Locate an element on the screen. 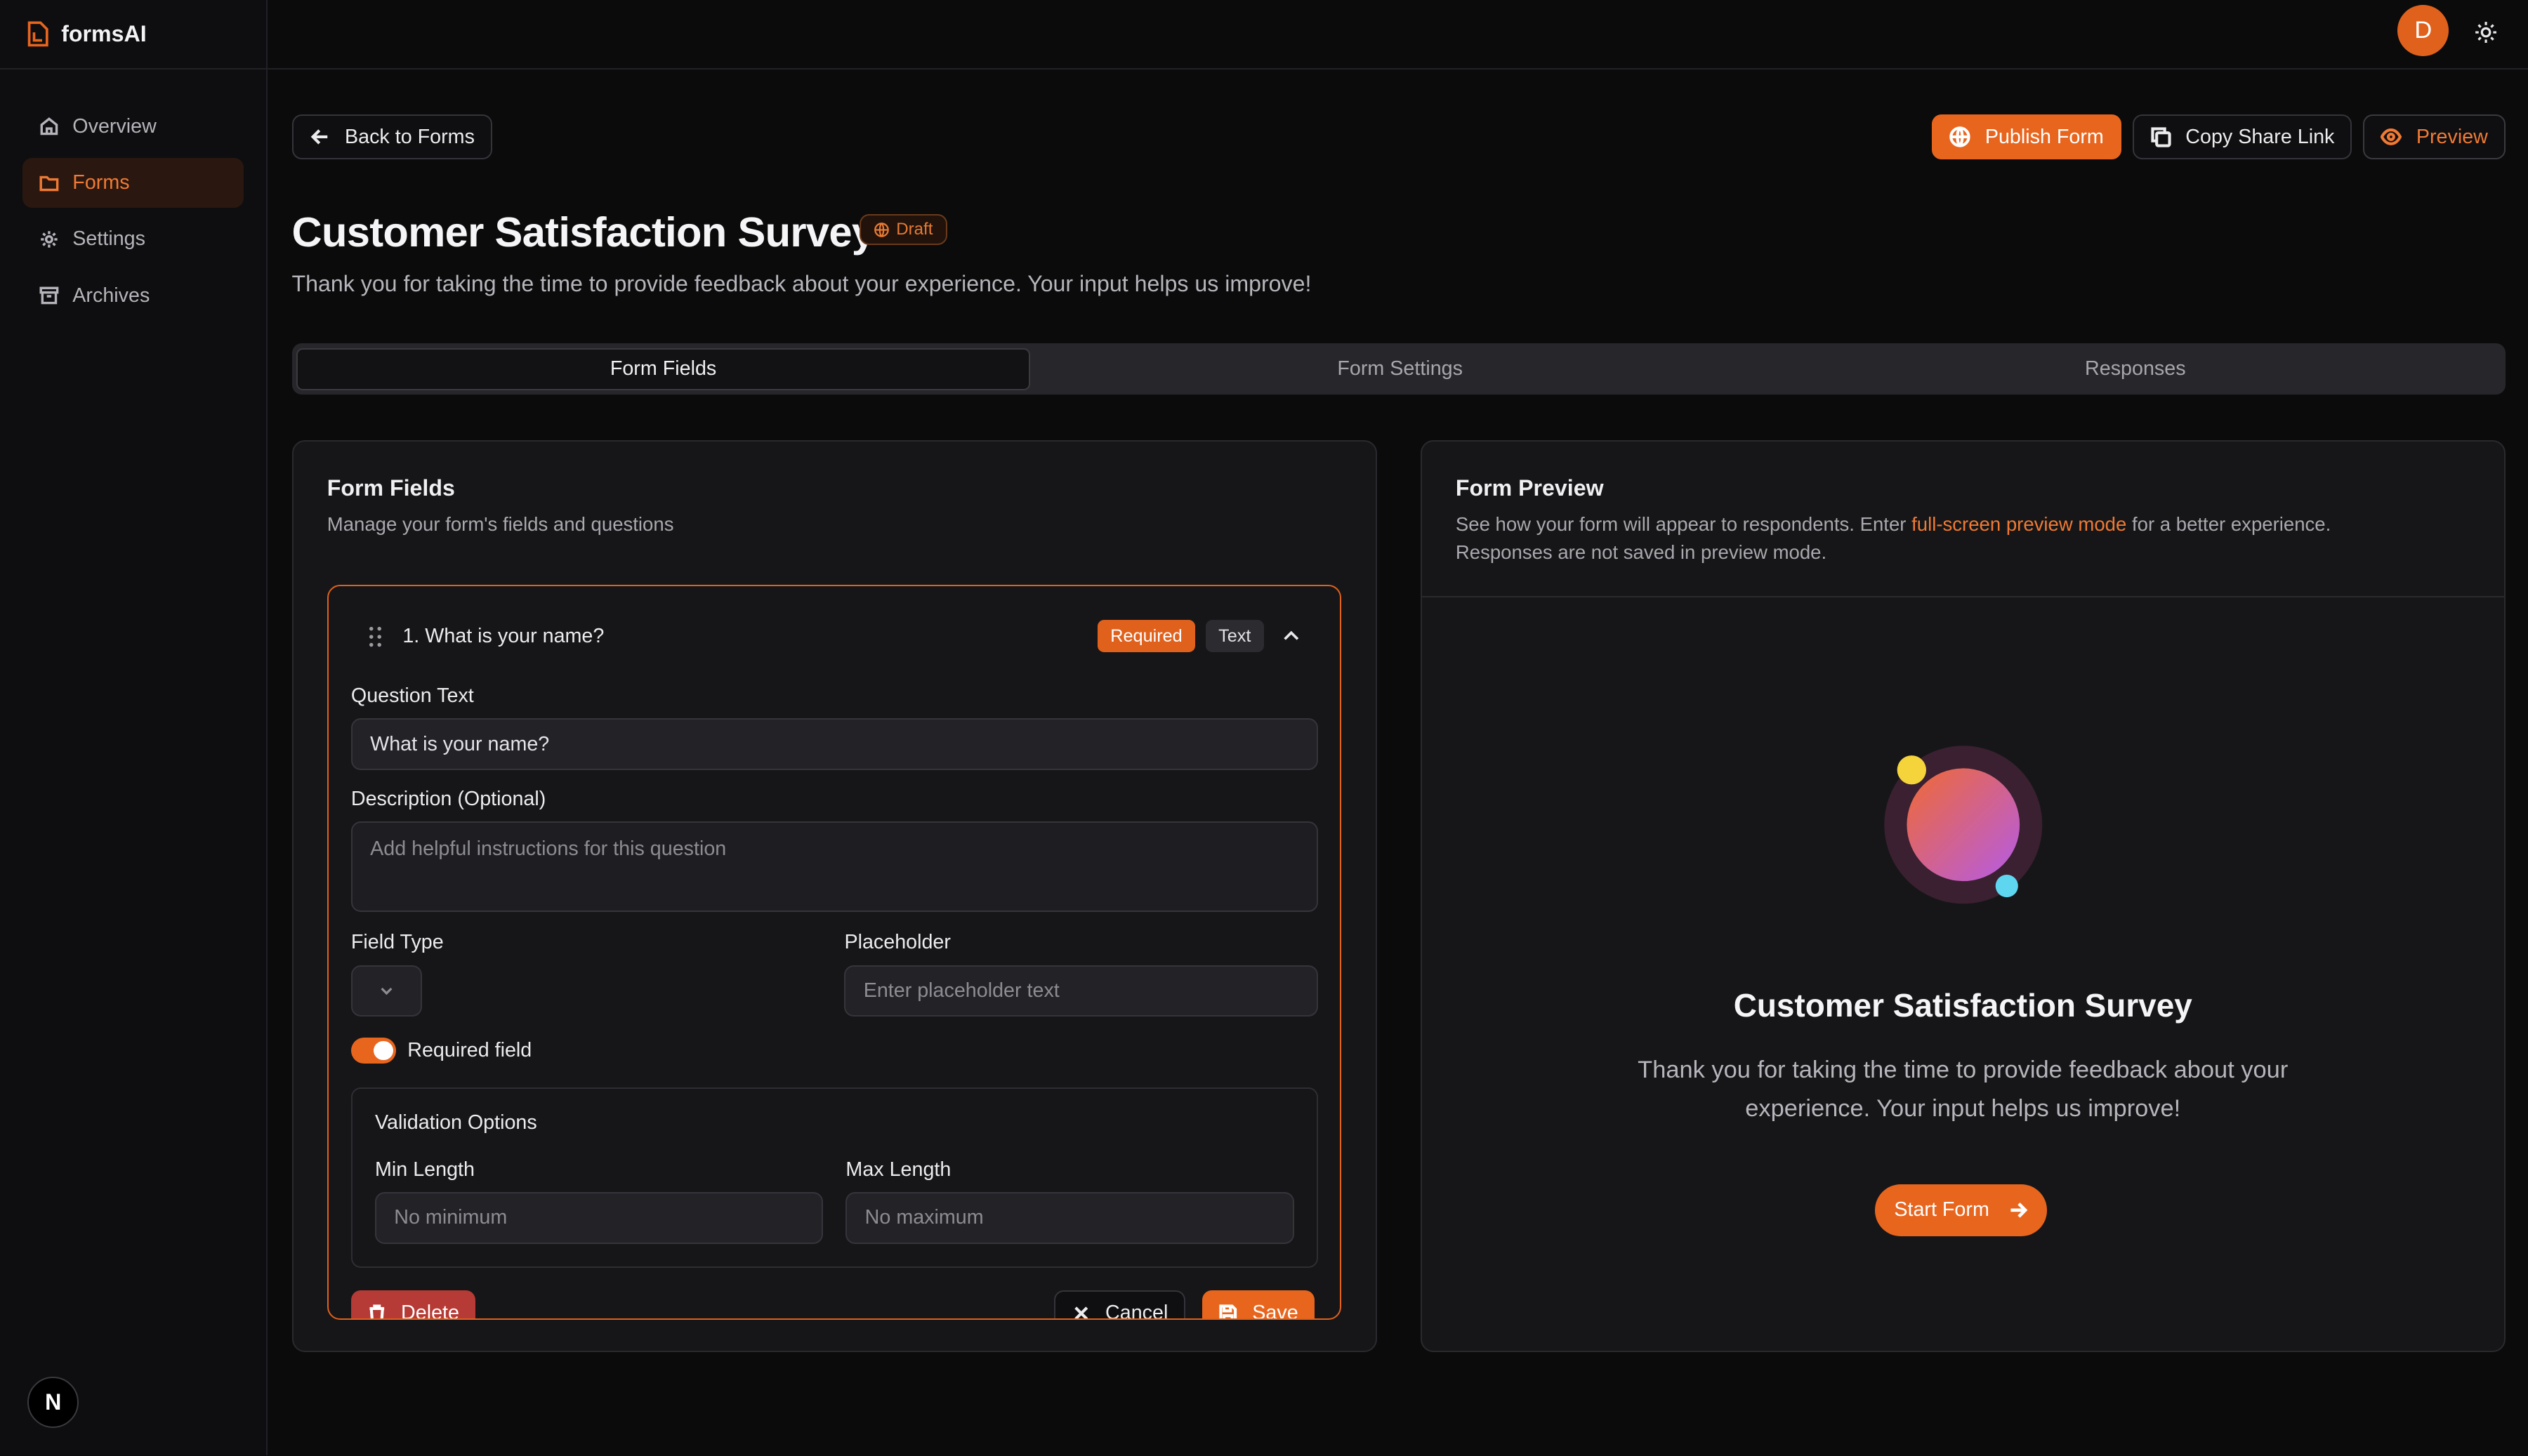  copy-share-link-button: Copy Share Link is located at coordinates (2242, 137).